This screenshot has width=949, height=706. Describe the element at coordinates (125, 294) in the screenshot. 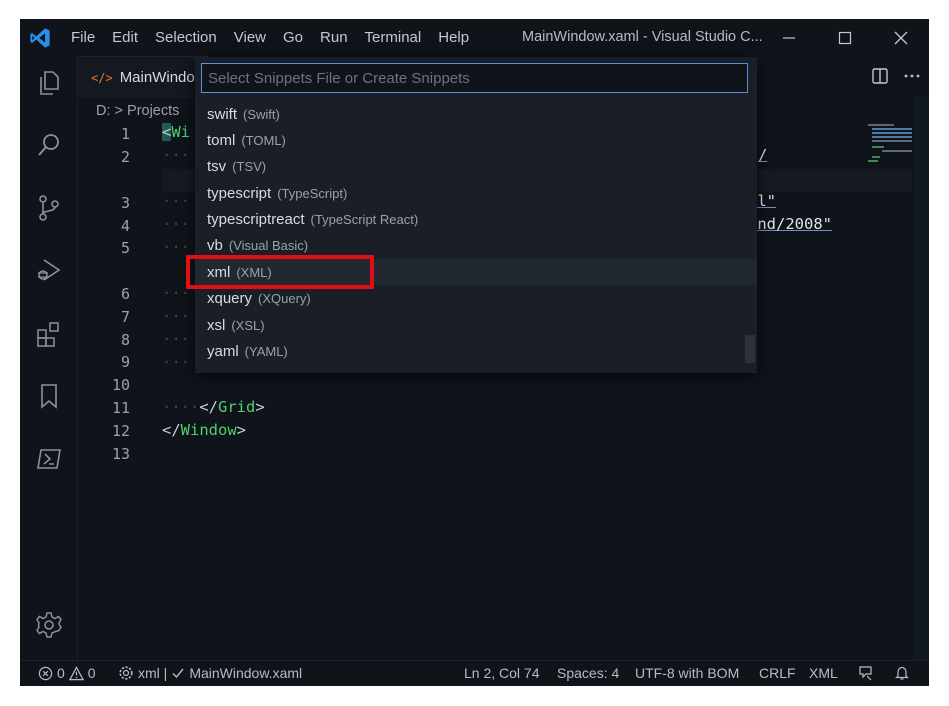

I see `line-number: 6` at that location.